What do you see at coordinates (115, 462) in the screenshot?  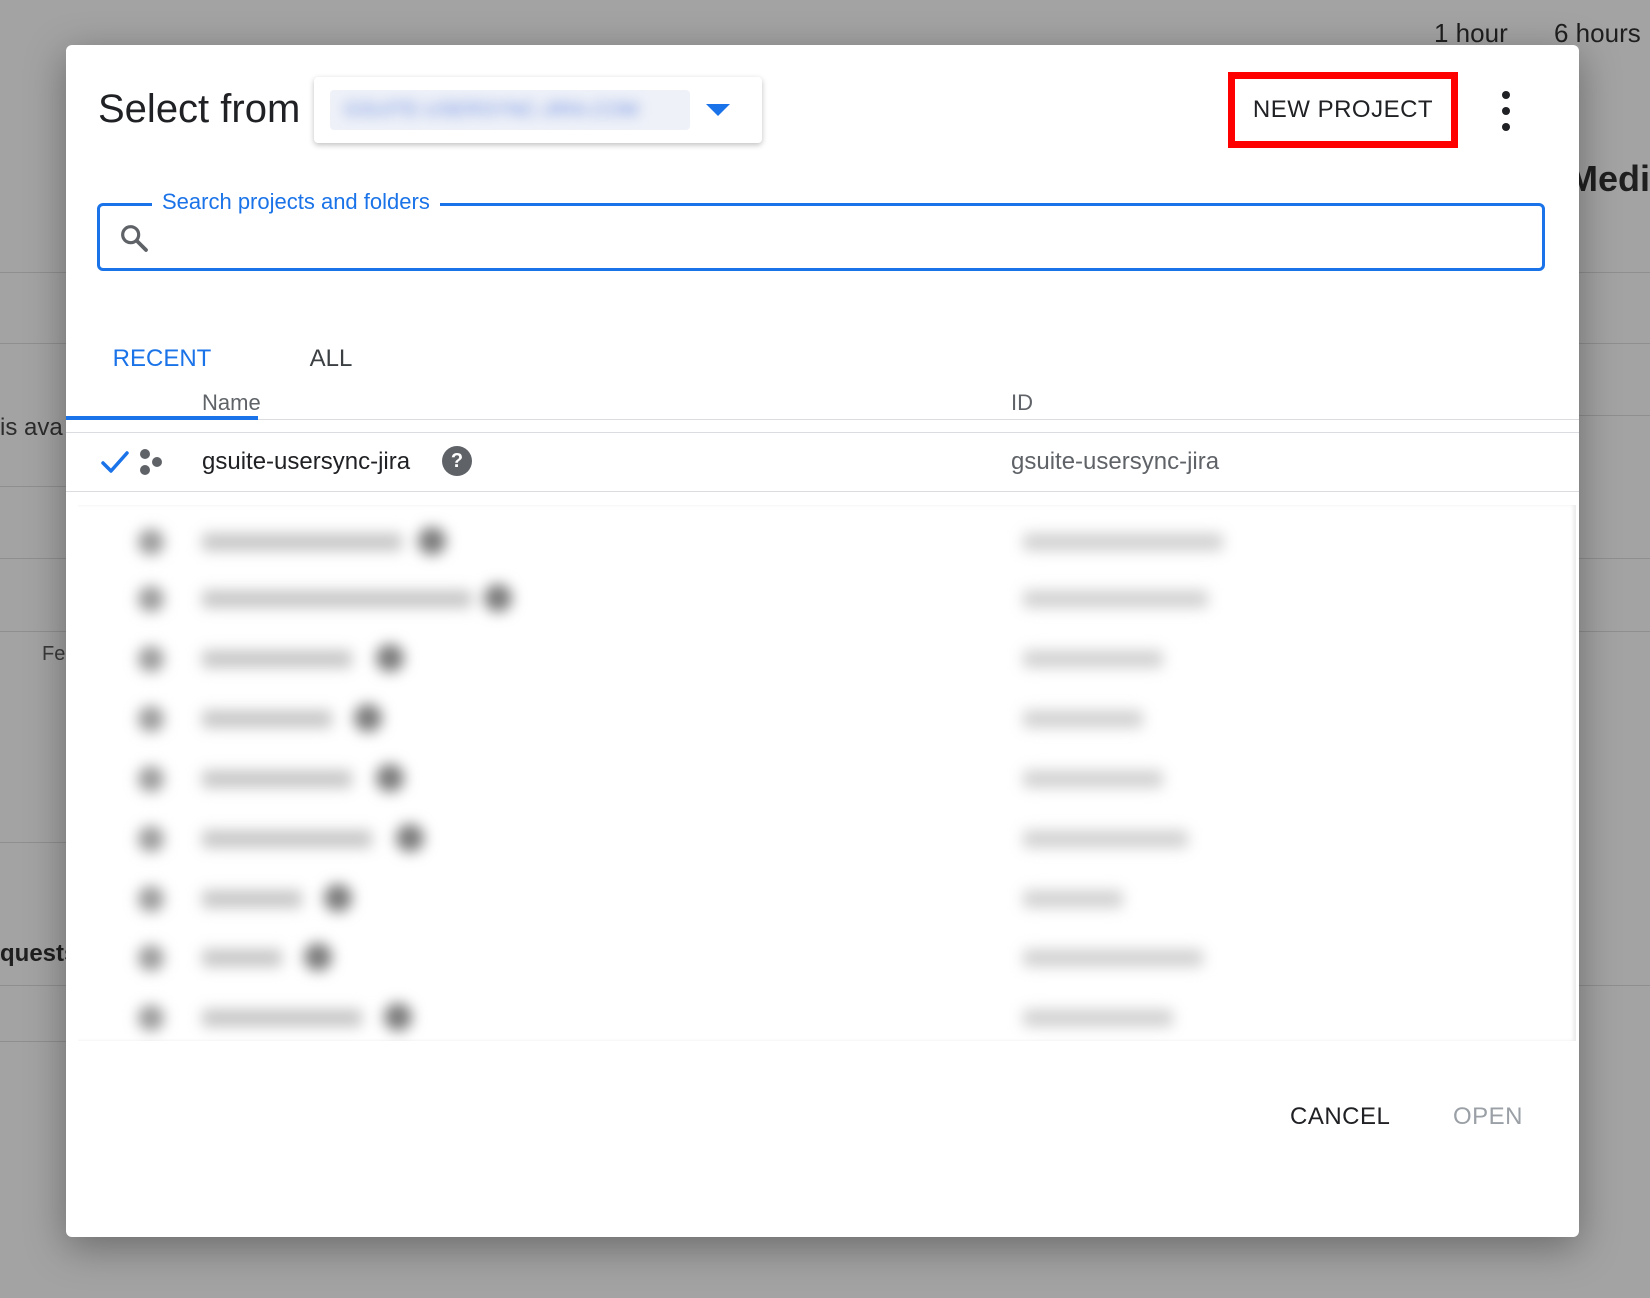 I see `check-icon` at bounding box center [115, 462].